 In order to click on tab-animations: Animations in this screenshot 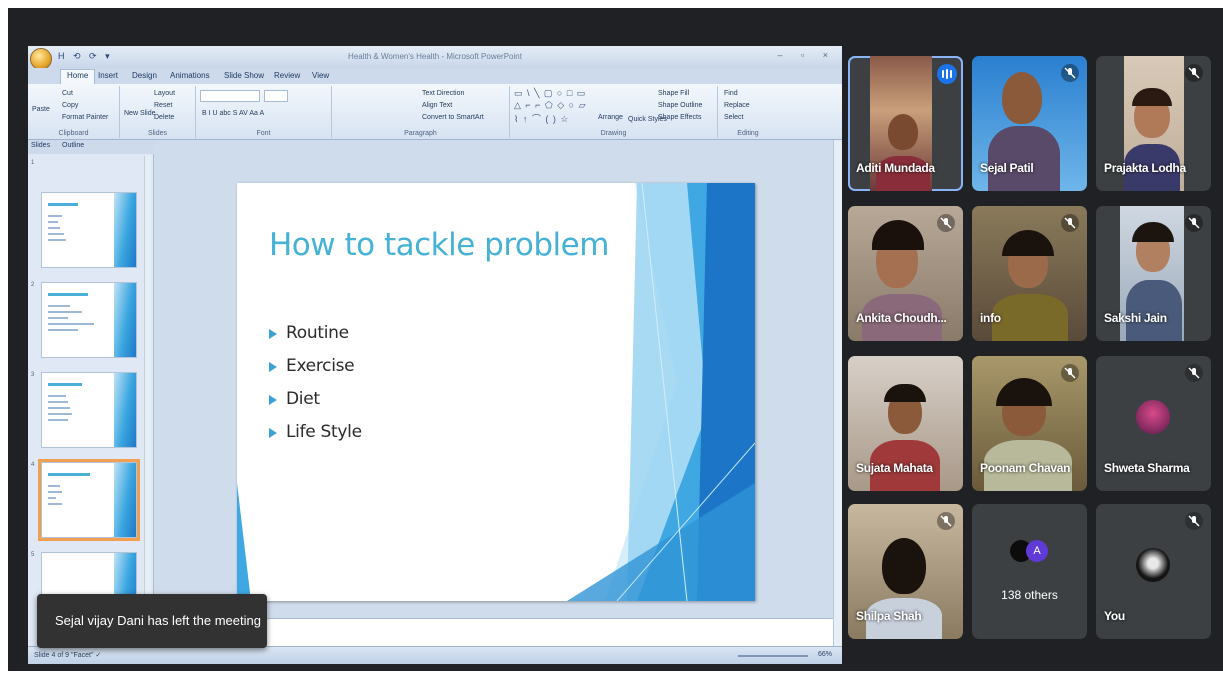, I will do `click(190, 75)`.